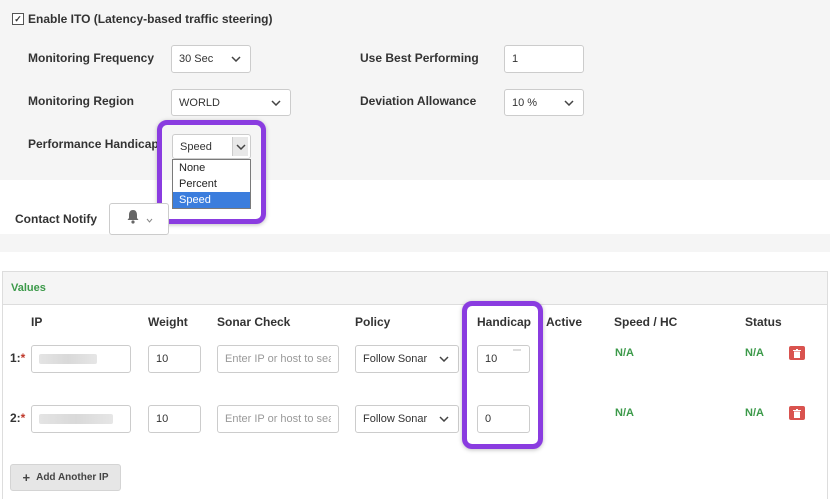 The height and width of the screenshot is (499, 830). What do you see at coordinates (196, 59) in the screenshot?
I see `monitoring-frequency-value: 30 Sec` at bounding box center [196, 59].